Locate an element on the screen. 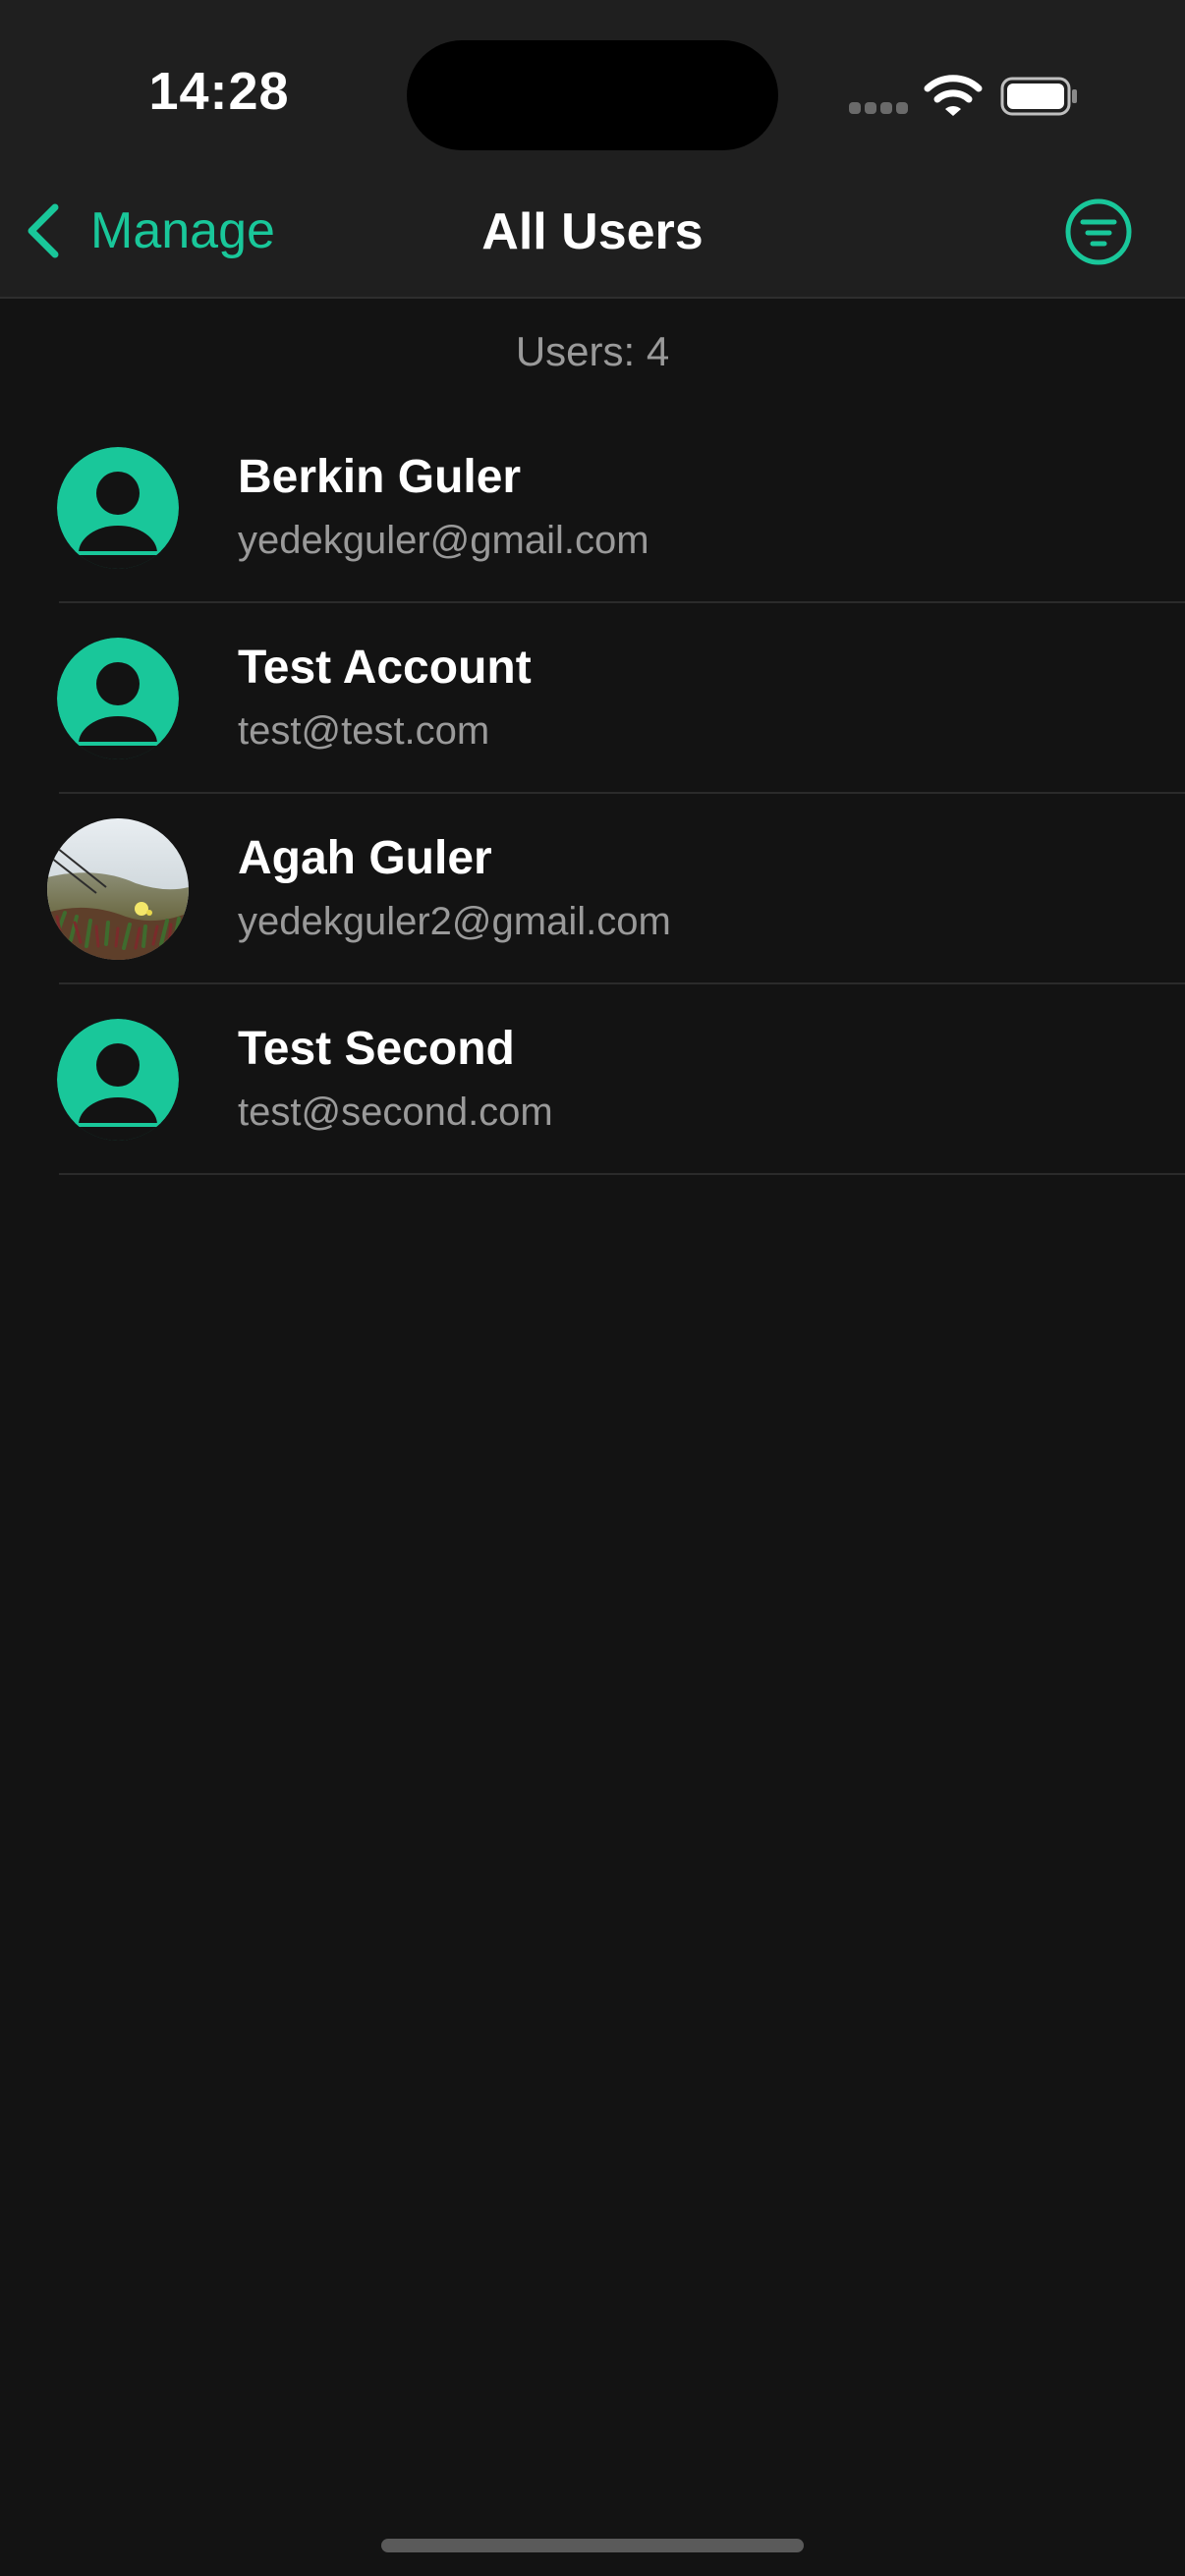 This screenshot has height=2576, width=1185. navigation-bar: Manage All Users is located at coordinates (592, 233).